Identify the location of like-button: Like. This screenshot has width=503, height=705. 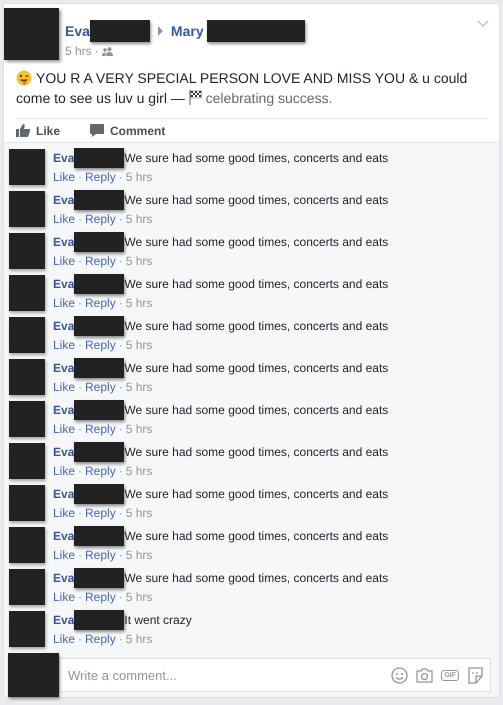
(38, 131).